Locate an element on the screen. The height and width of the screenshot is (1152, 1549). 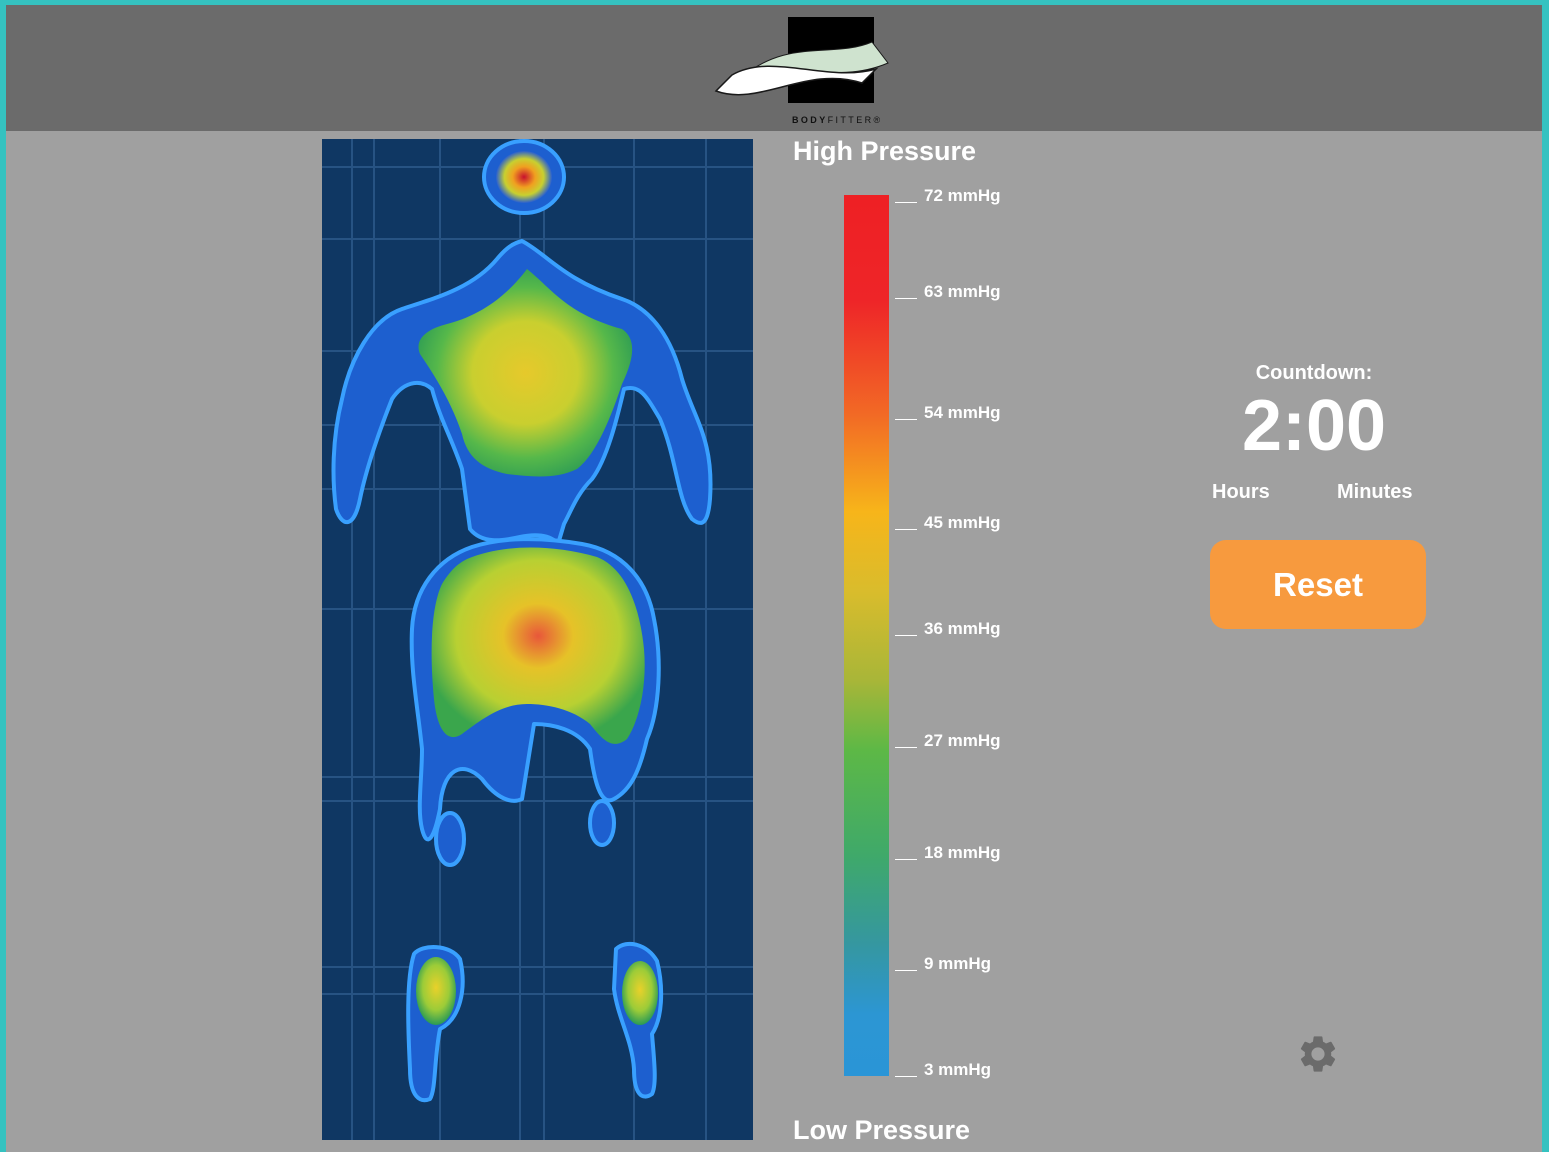
scale-tick: 27 mmHg is located at coordinates (948, 741).